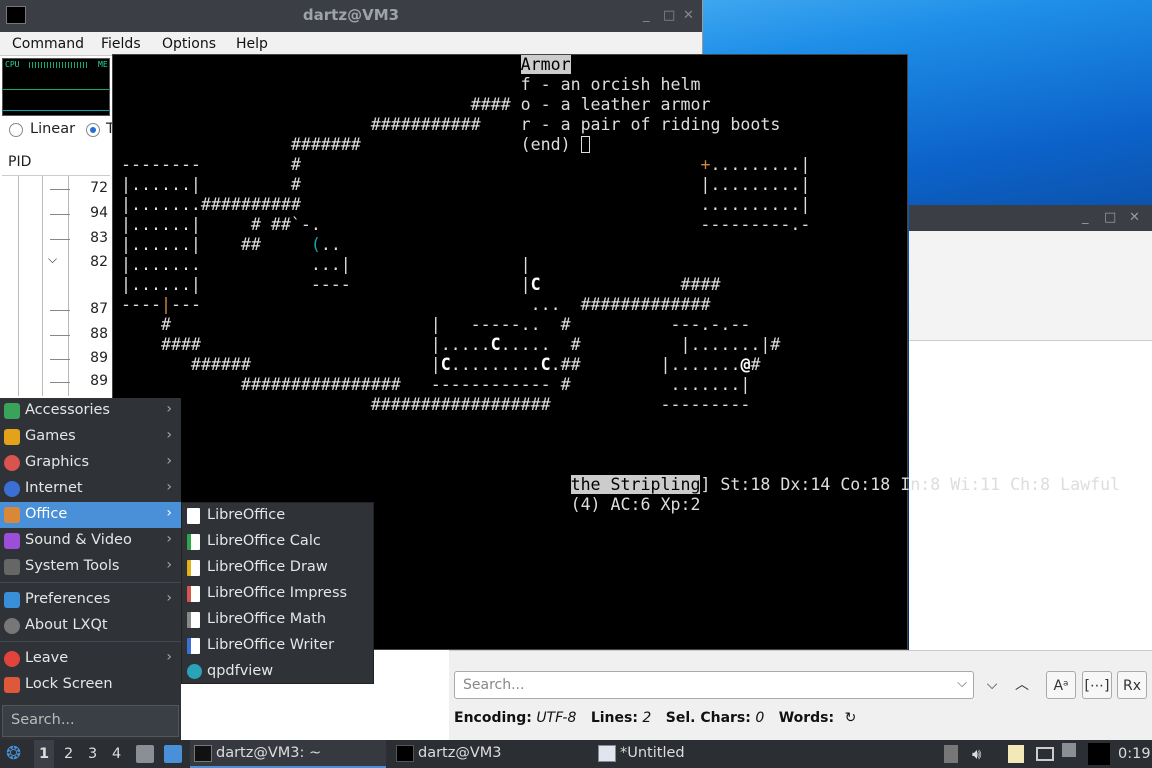 This screenshot has height=768, width=1152. I want to click on menu-options: Options, so click(189, 44).